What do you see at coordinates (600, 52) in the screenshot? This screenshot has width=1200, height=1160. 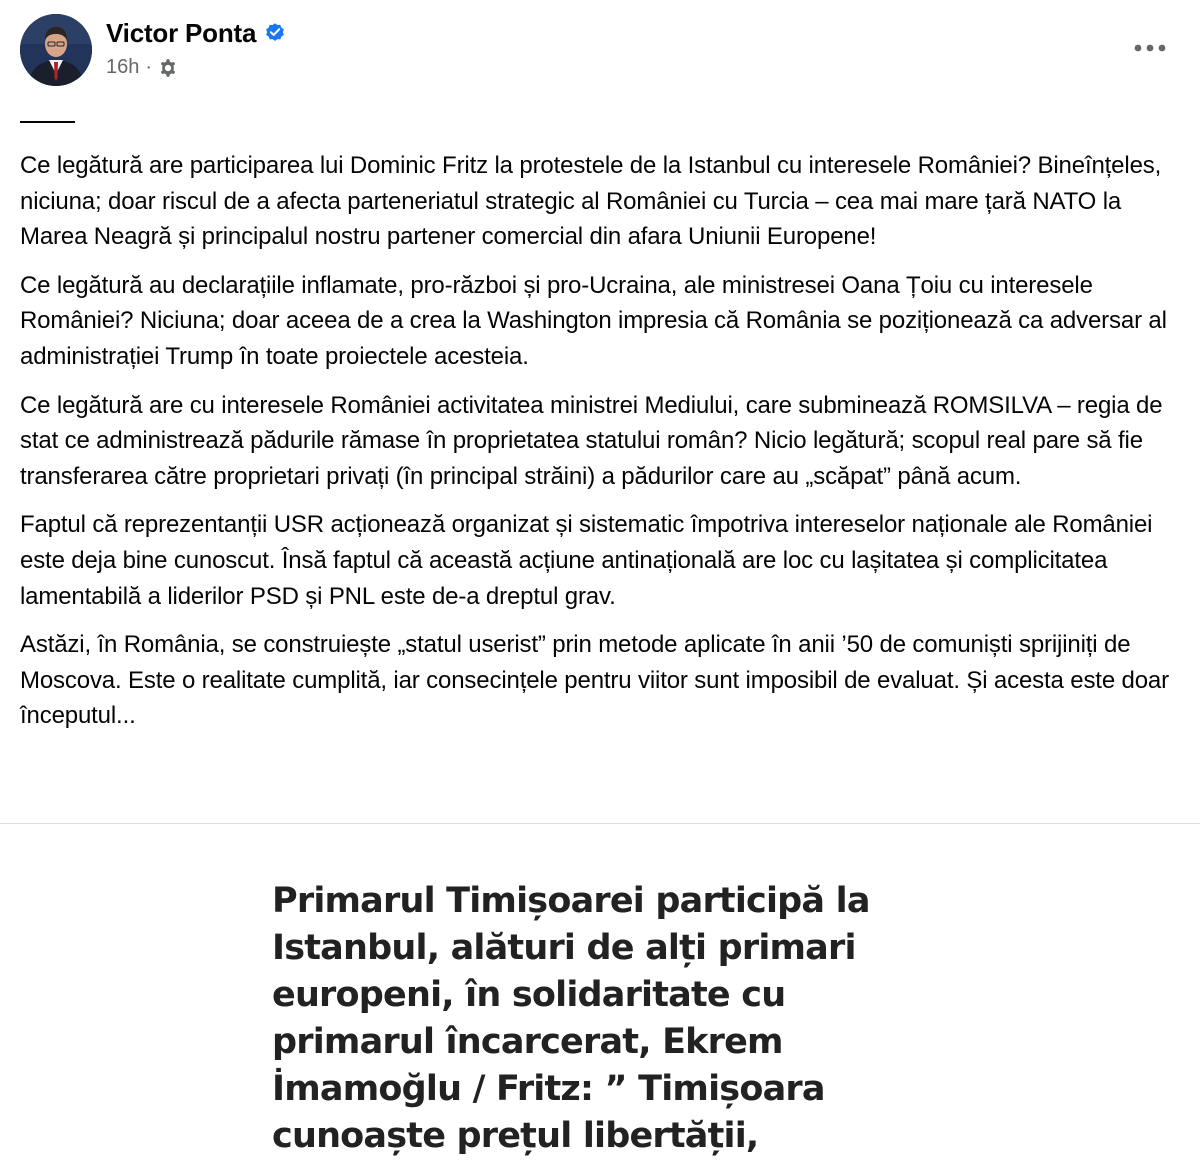 I see `post-header: Victor Ponta 16h ·` at bounding box center [600, 52].